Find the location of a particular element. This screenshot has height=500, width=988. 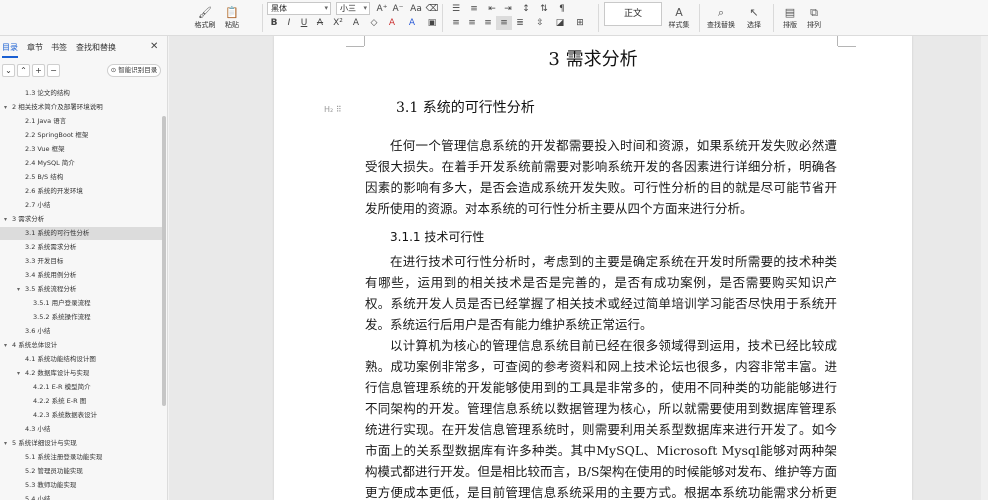

numbered-list-icon: ≡ is located at coordinates (474, 9).